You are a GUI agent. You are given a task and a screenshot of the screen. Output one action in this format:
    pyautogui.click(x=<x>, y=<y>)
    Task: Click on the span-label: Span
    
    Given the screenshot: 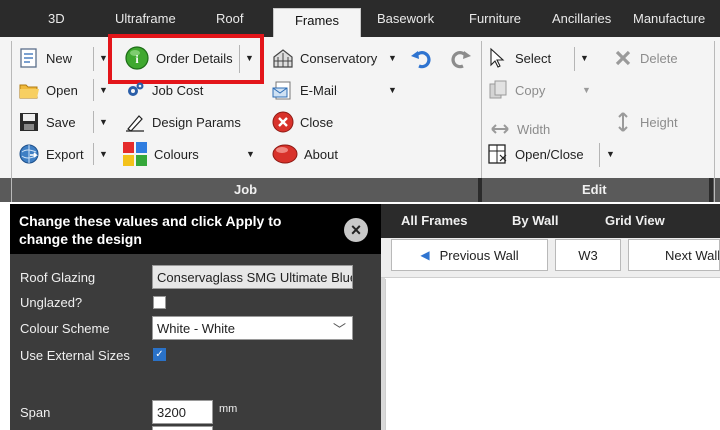 What is the action you would take?
    pyautogui.click(x=35, y=412)
    